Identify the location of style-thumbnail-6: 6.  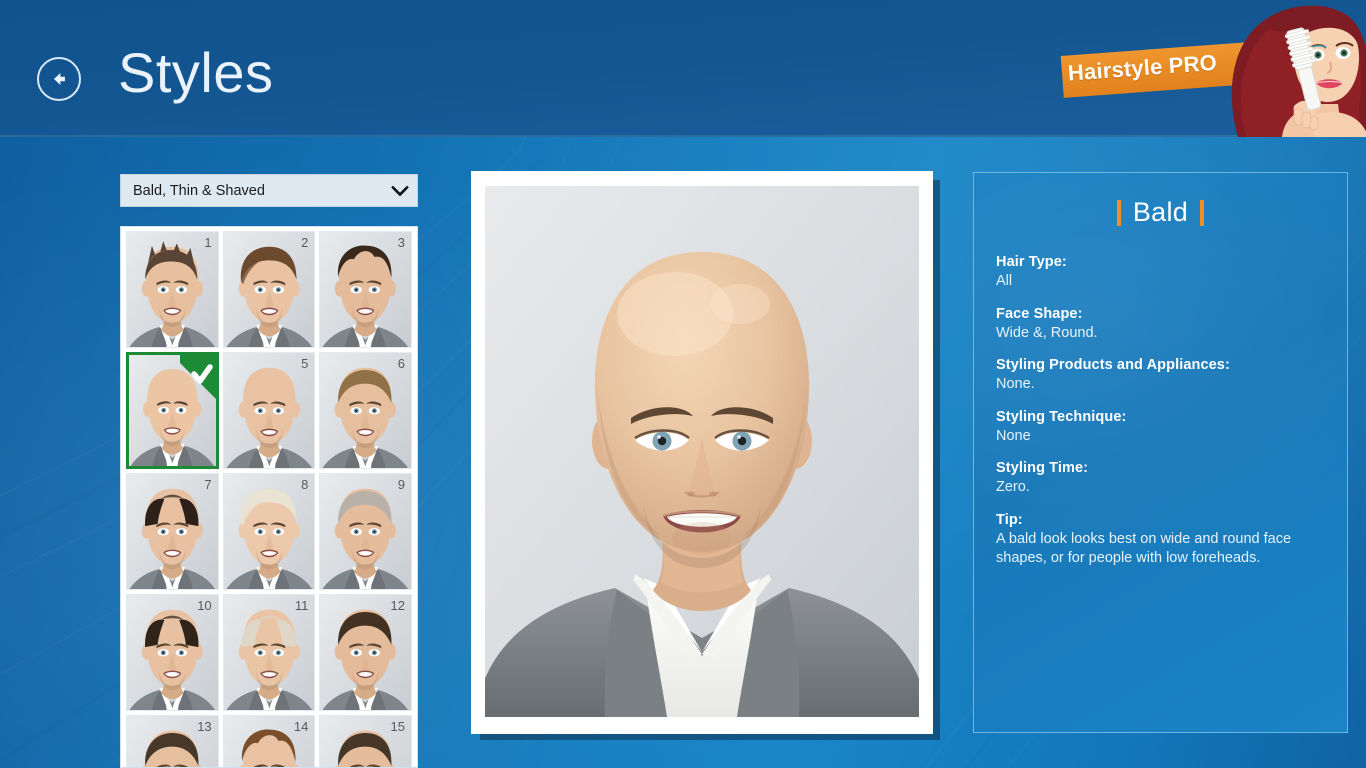
(365, 410).